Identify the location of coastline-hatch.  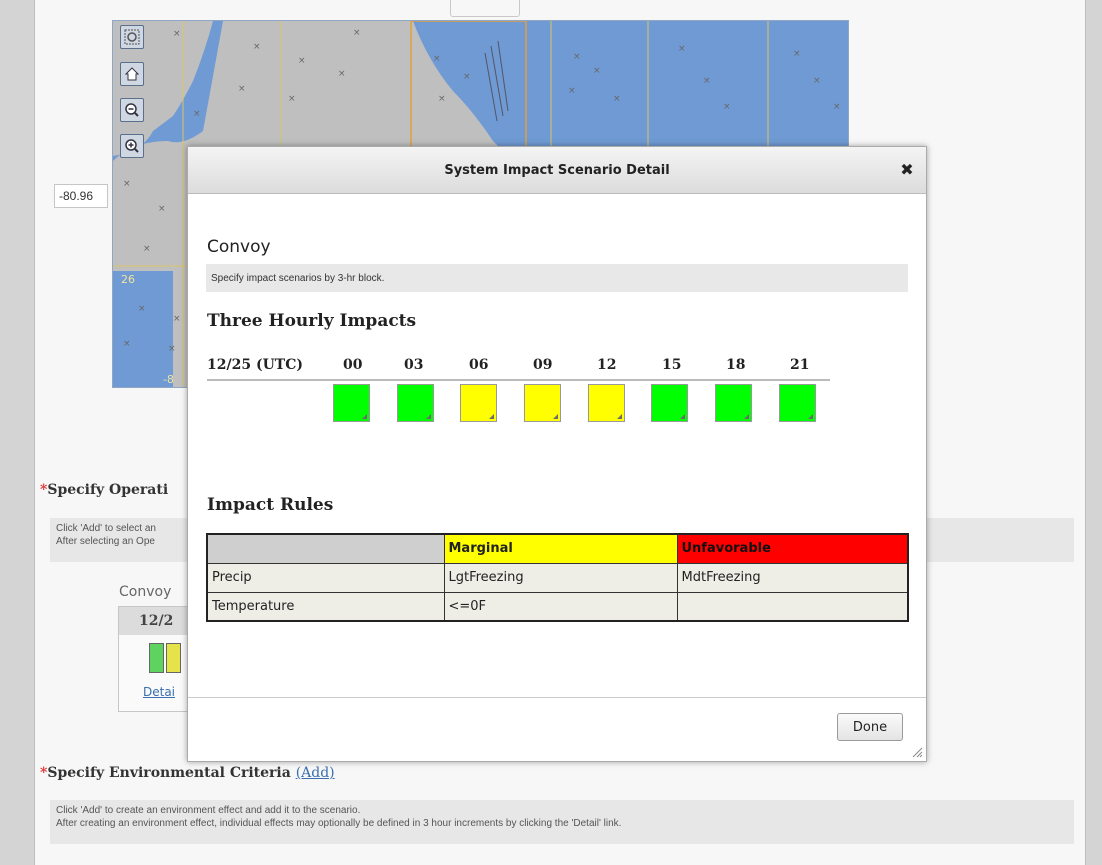
(496, 81).